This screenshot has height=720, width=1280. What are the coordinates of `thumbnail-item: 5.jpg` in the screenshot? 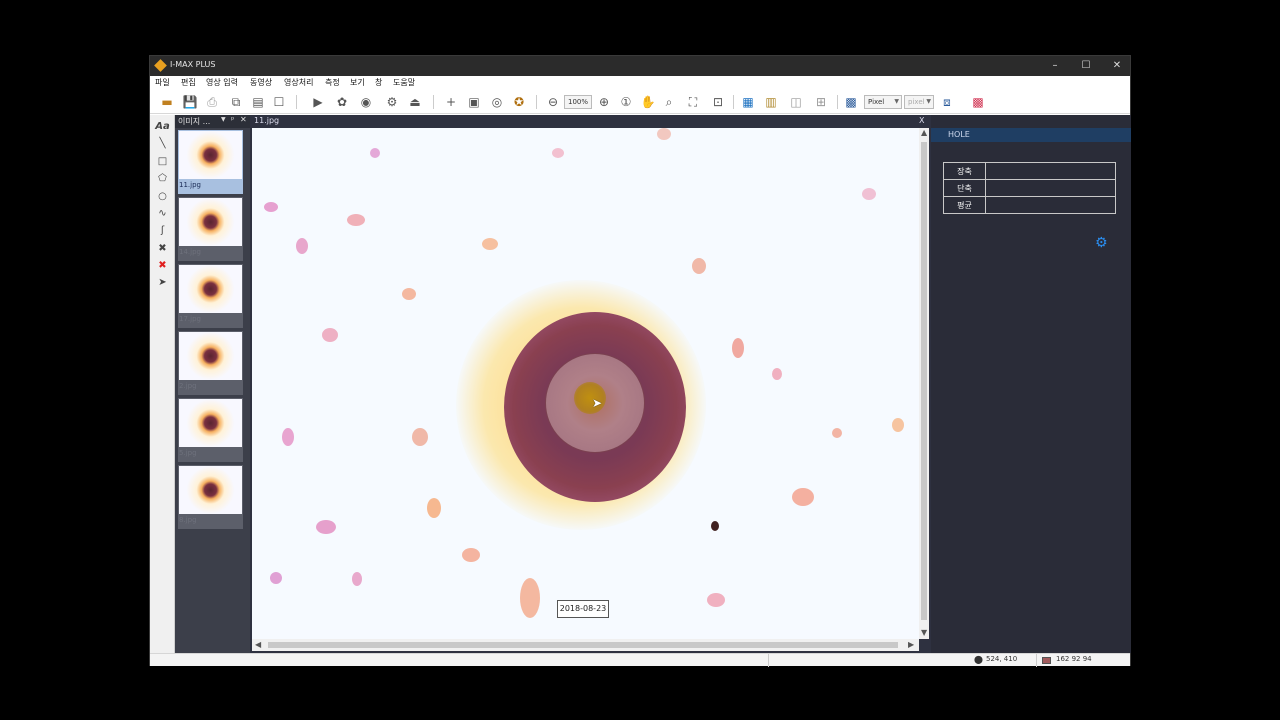 It's located at (210, 430).